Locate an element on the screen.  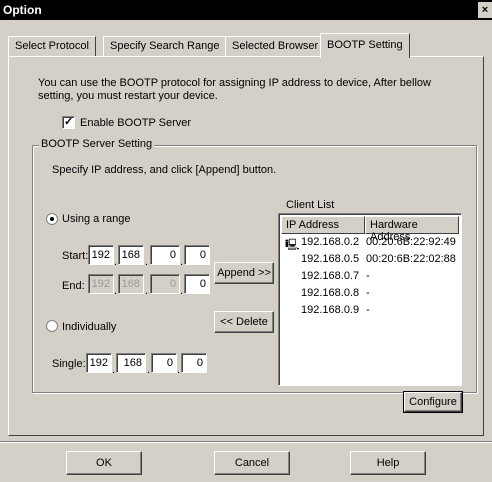
ok-button: OK is located at coordinates (104, 463).